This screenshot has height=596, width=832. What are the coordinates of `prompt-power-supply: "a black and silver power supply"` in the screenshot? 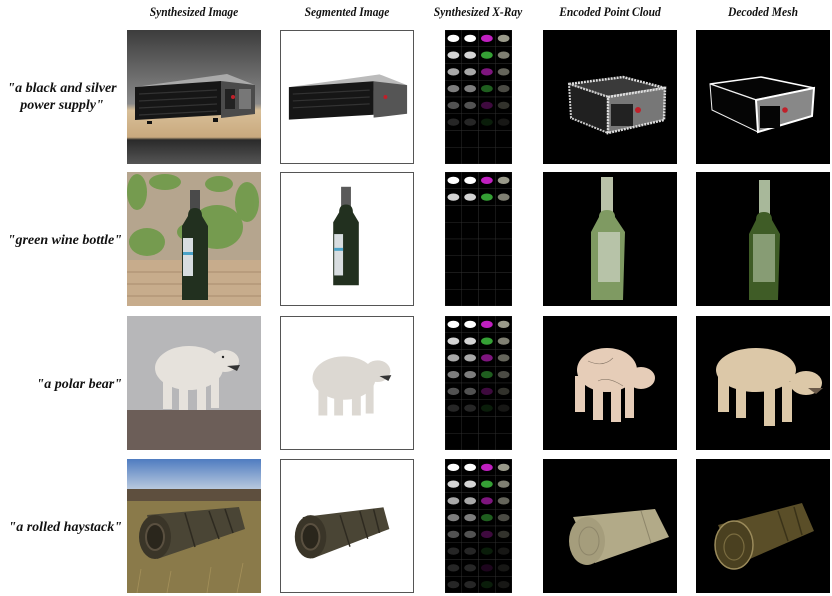 It's located at (62, 97).